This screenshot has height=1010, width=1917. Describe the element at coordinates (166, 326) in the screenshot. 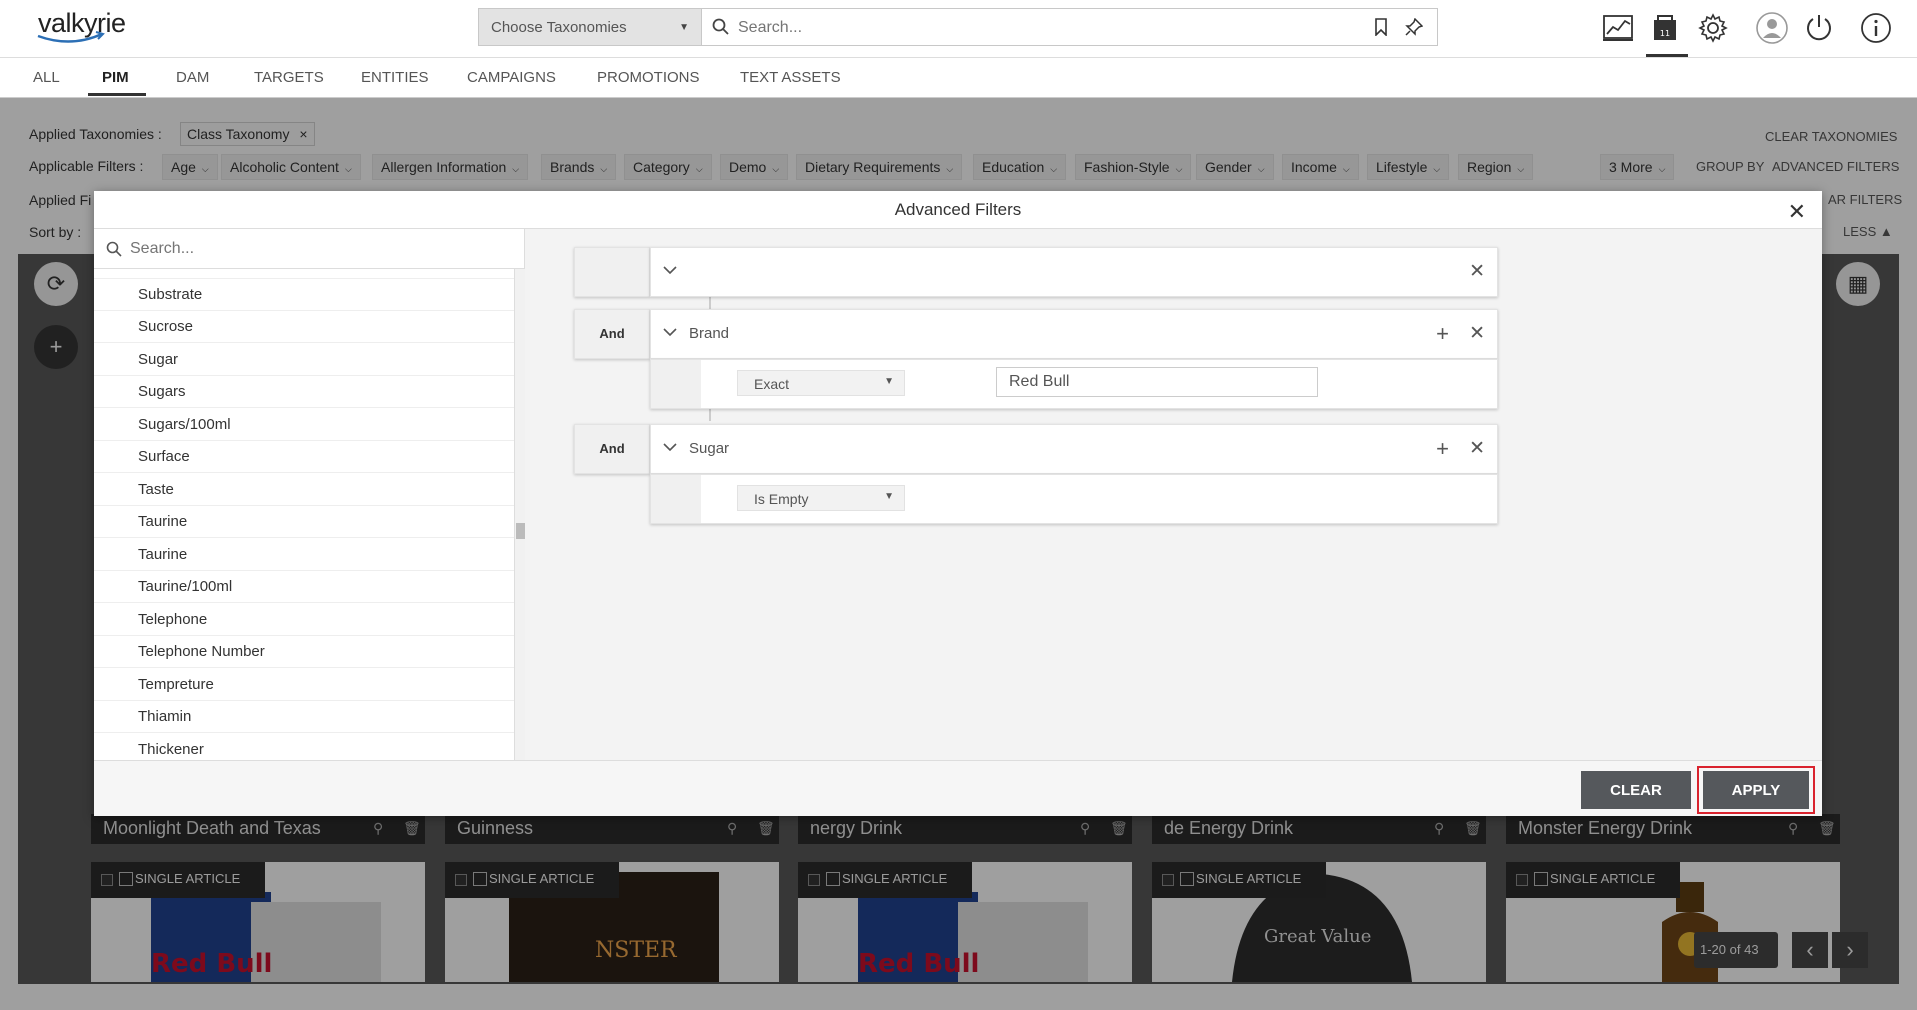

I see `list-item-label: Sucrose` at that location.